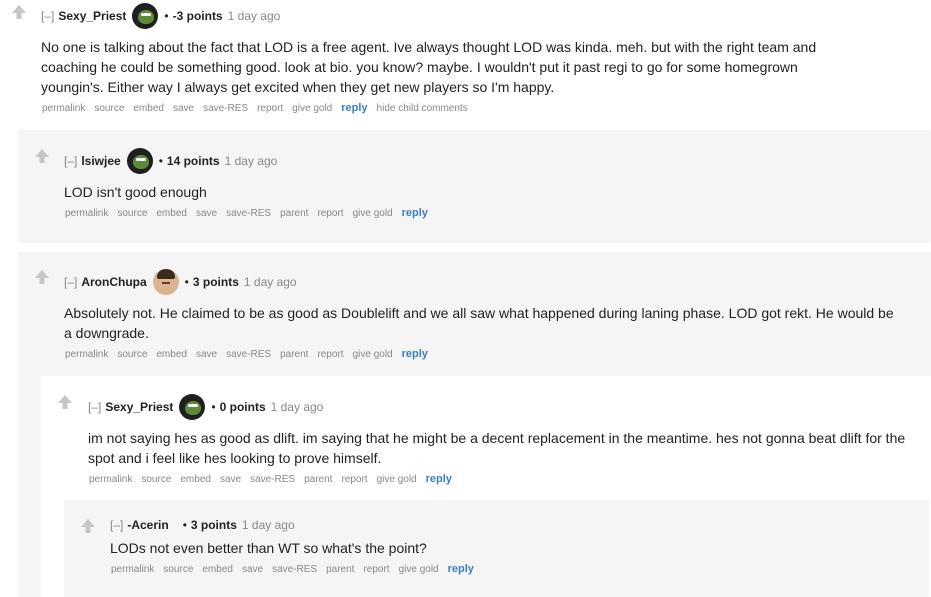 The image size is (931, 597). Describe the element at coordinates (147, 525) in the screenshot. I see `comment-author: -Acerin` at that location.